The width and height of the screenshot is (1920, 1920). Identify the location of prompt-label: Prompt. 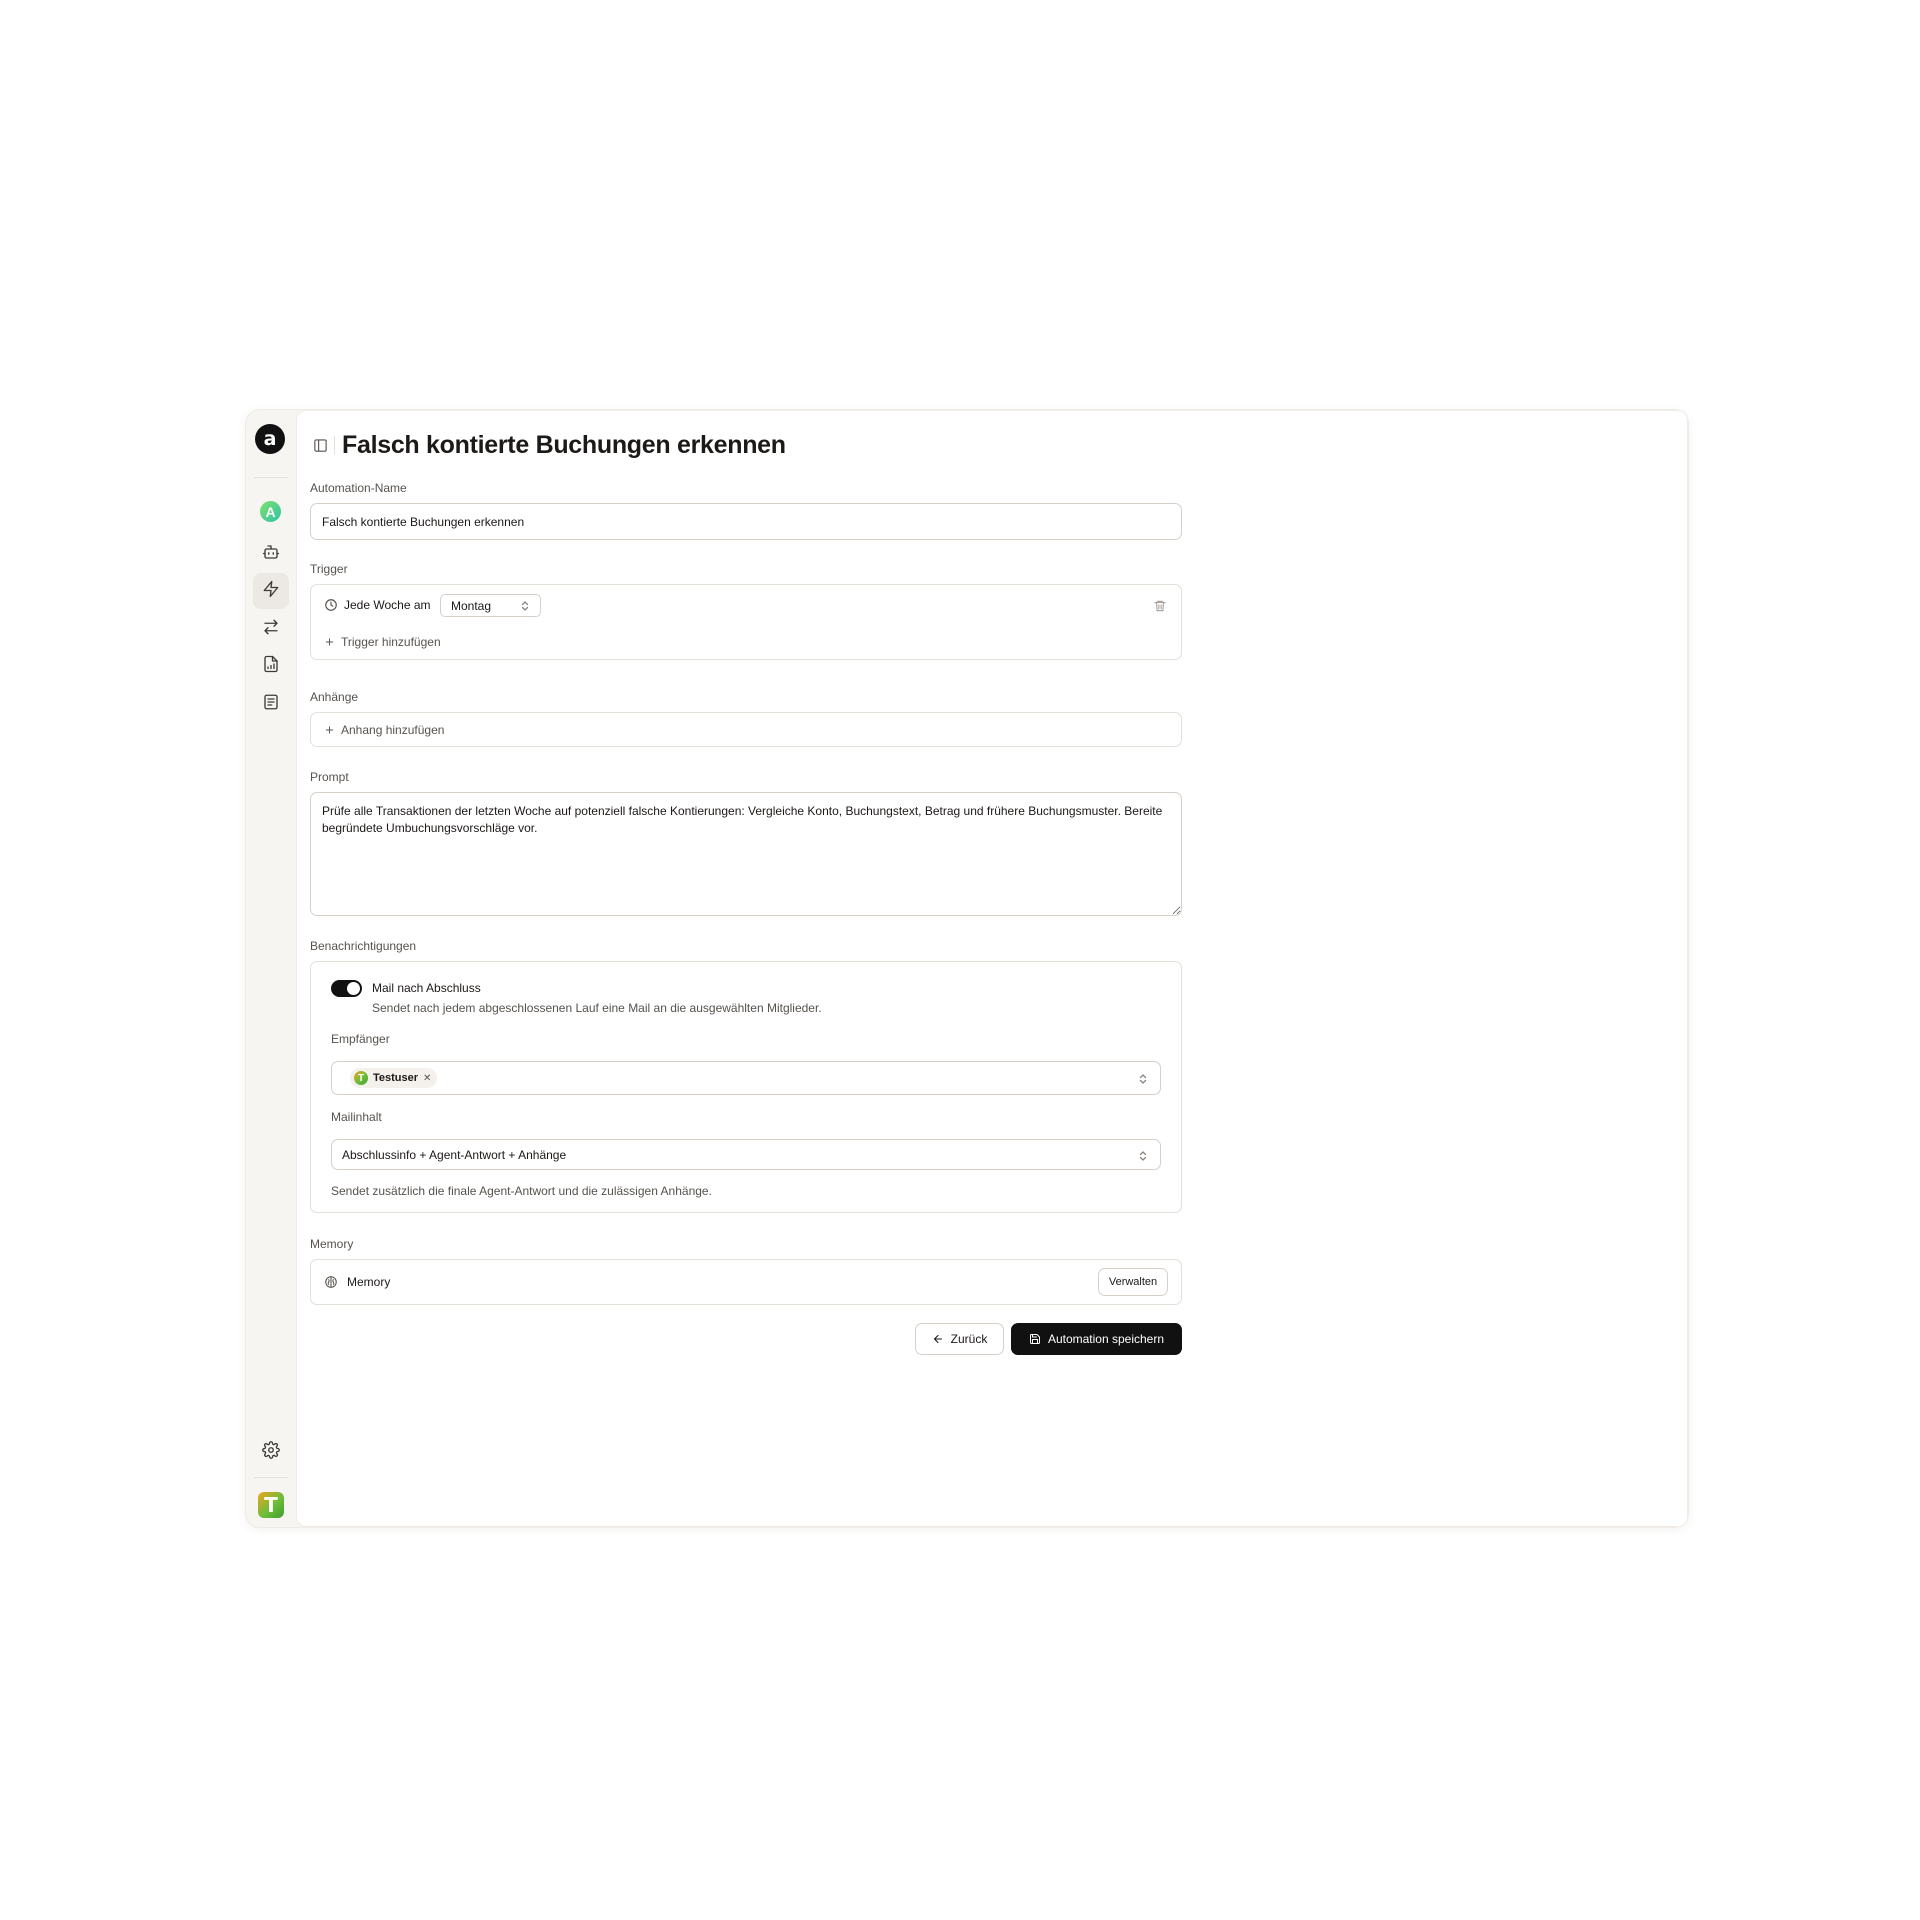
(329, 777).